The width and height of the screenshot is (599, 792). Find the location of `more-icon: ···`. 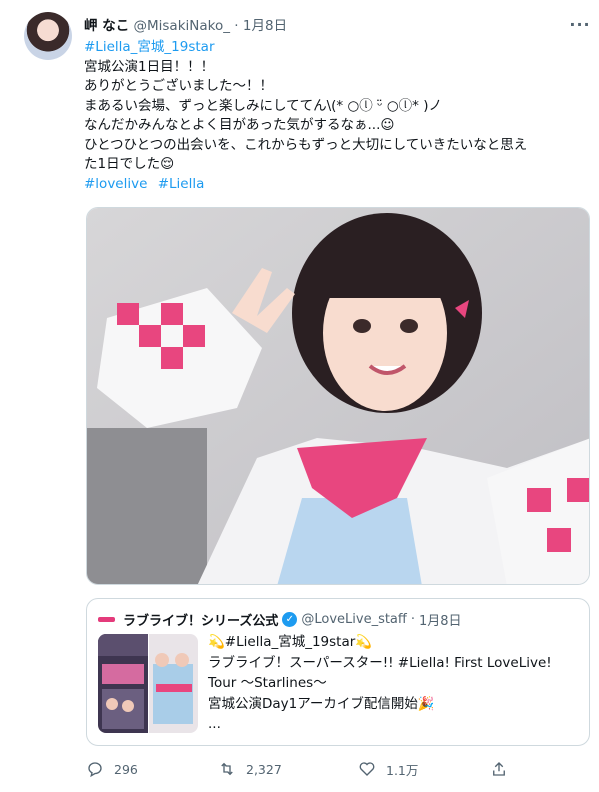

more-icon: ··· is located at coordinates (579, 24).